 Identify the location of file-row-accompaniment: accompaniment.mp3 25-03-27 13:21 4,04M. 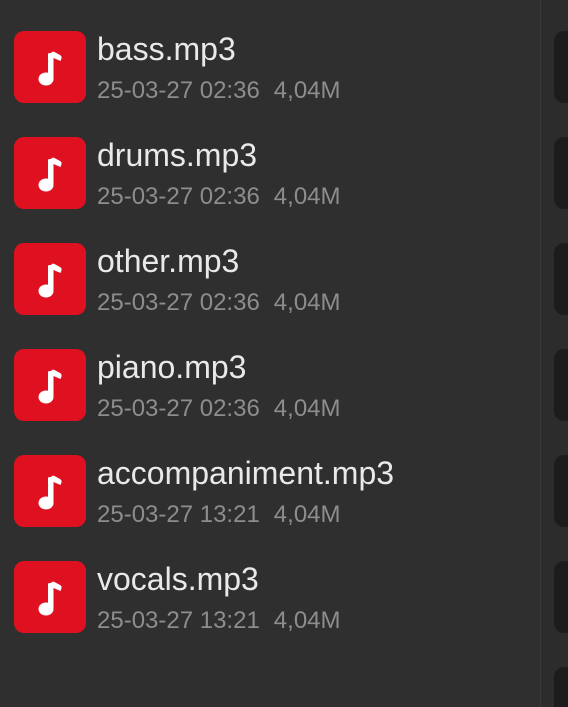
(270, 477).